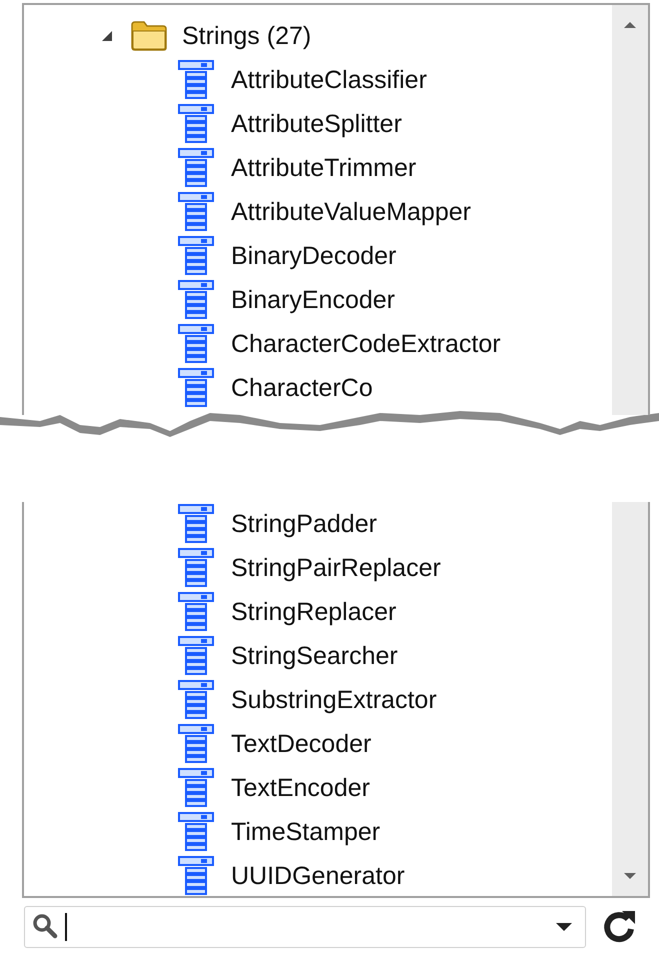 This screenshot has height=958, width=659. Describe the element at coordinates (149, 36) in the screenshot. I see `folder-icon` at that location.